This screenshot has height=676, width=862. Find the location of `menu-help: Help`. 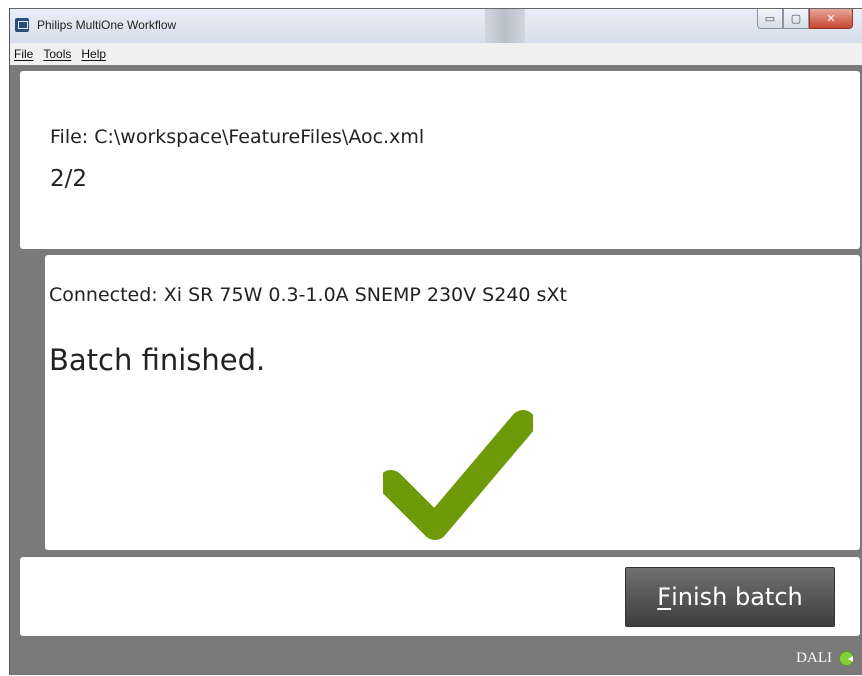

menu-help: Help is located at coordinates (93, 54).